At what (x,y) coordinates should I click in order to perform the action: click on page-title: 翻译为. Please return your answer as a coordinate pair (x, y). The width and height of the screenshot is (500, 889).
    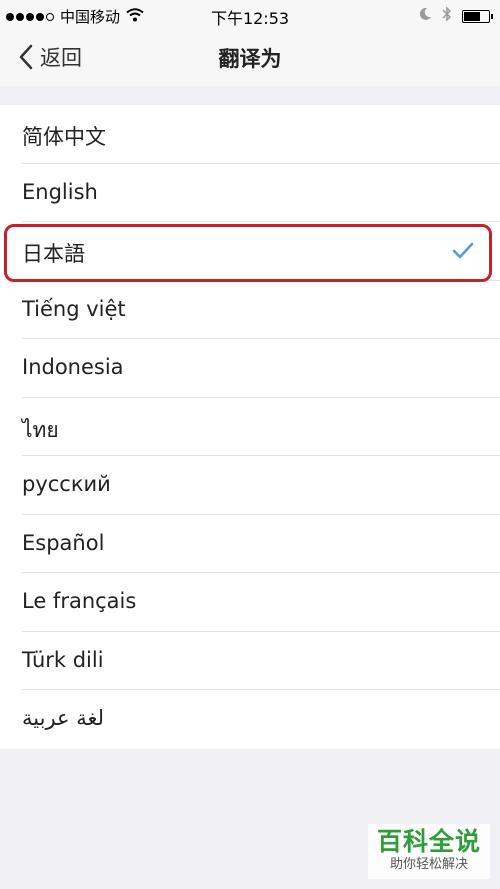
    Looking at the image, I should click on (250, 59).